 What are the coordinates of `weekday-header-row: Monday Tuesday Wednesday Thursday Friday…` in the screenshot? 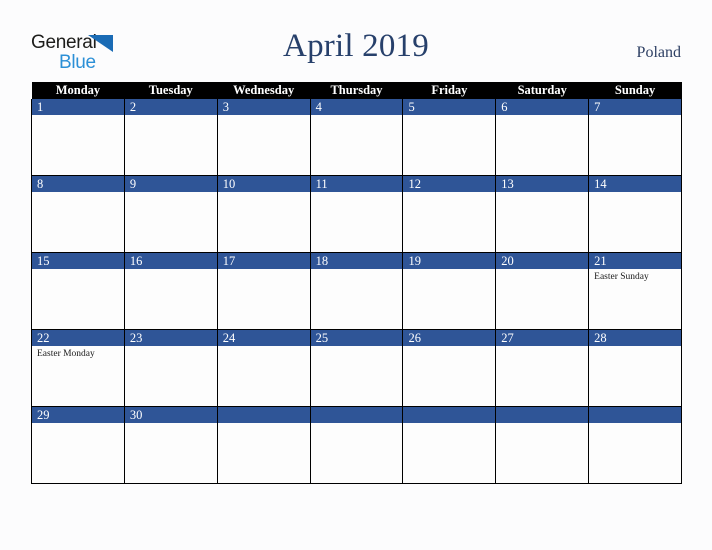 It's located at (356, 90).